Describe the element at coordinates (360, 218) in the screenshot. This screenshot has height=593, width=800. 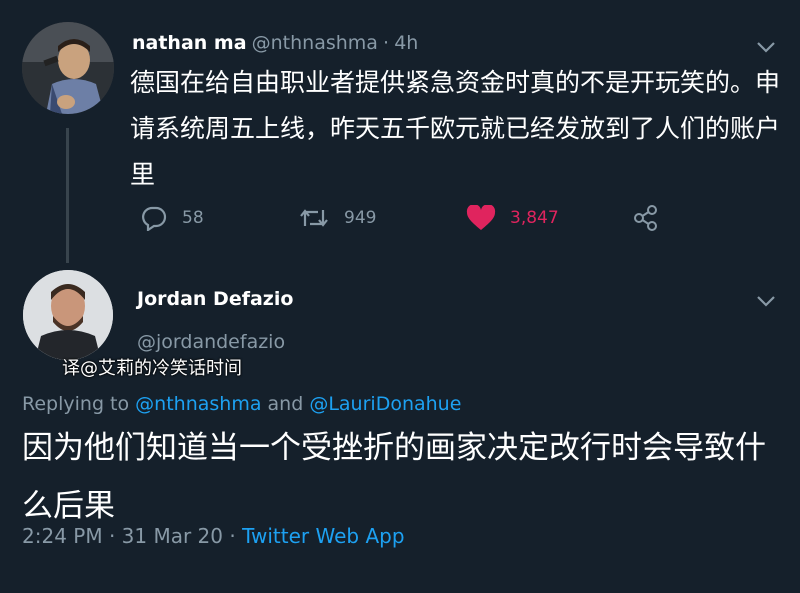
I see `retweet-count: 949` at that location.